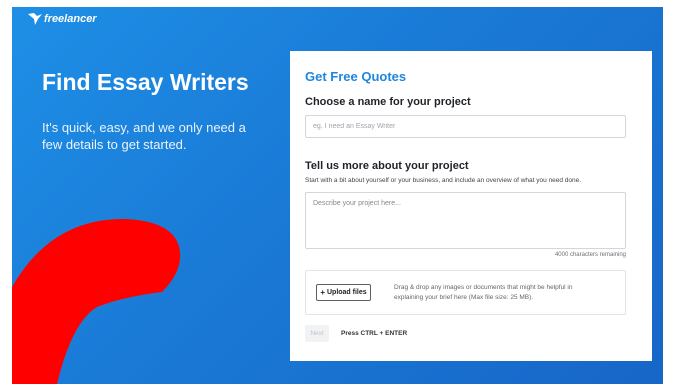 The width and height of the screenshot is (679, 384). What do you see at coordinates (70, 19) in the screenshot?
I see `logo-text: freelancer` at bounding box center [70, 19].